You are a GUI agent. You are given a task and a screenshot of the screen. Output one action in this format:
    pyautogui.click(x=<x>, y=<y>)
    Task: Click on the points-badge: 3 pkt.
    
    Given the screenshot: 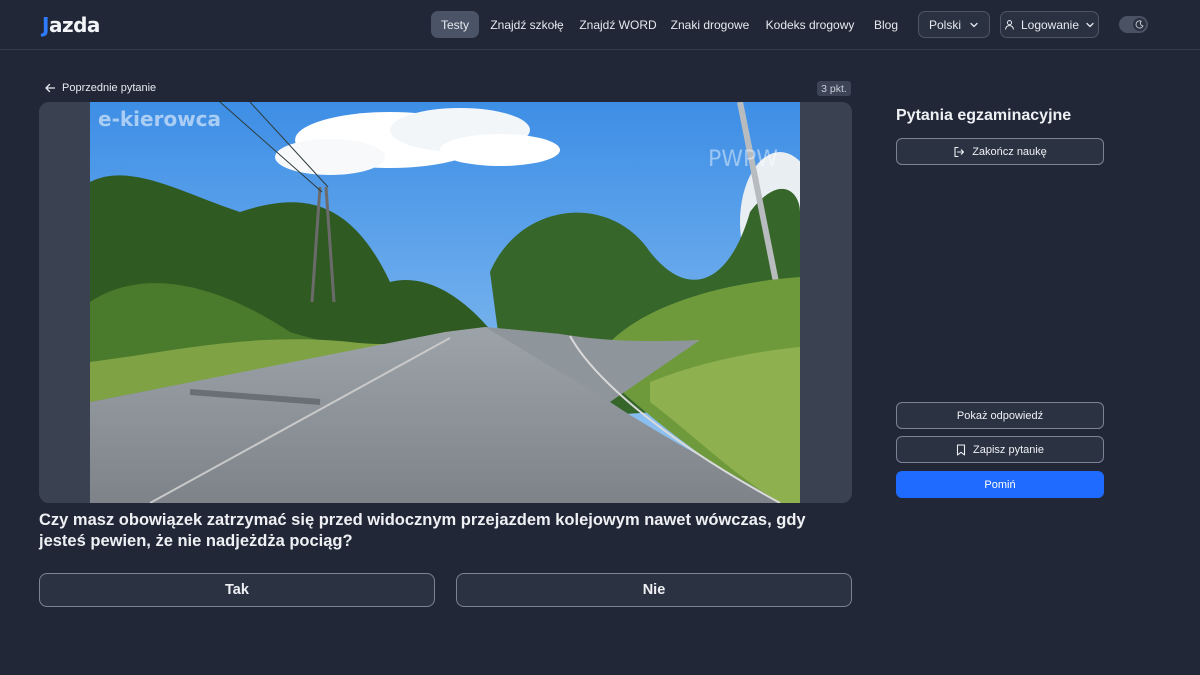 What is the action you would take?
    pyautogui.click(x=834, y=88)
    